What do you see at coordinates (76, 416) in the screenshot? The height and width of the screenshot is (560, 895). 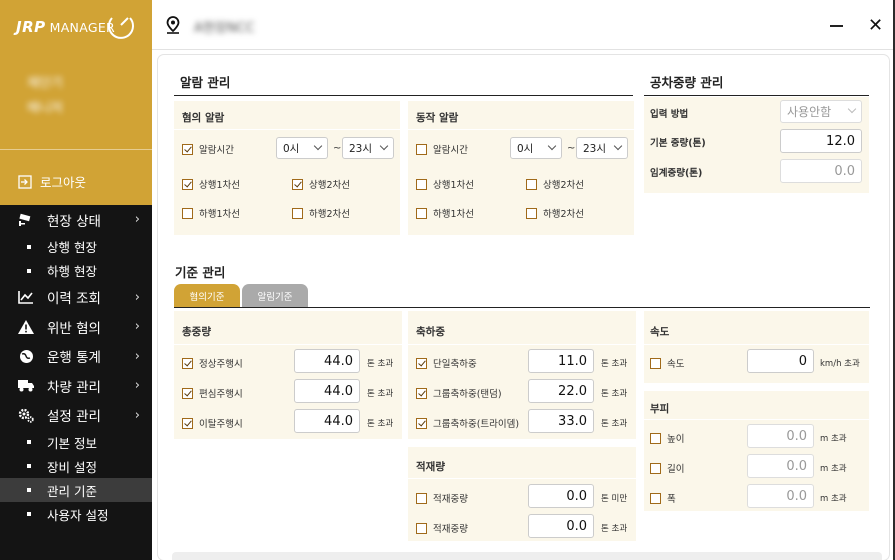 I see `menu-item-settings: 설정 관리 ›` at bounding box center [76, 416].